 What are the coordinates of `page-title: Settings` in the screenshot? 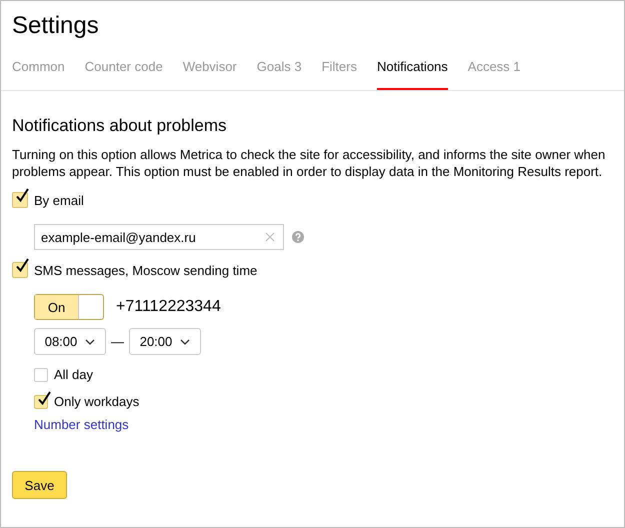 It's located at (55, 26).